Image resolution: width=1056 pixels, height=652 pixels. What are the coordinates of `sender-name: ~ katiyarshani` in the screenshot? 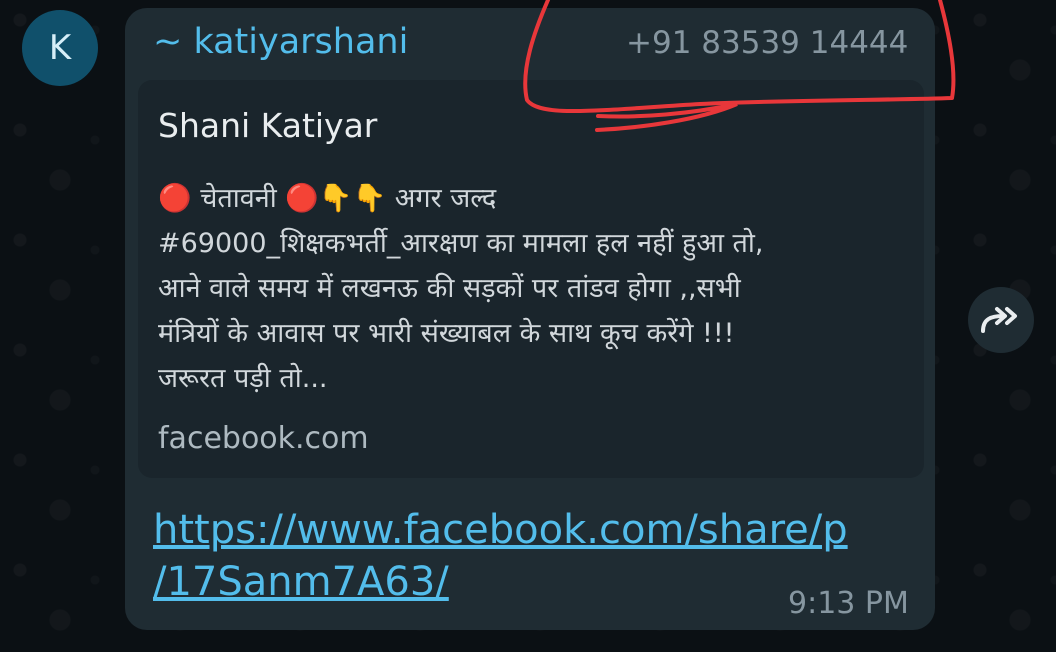 It's located at (280, 42).